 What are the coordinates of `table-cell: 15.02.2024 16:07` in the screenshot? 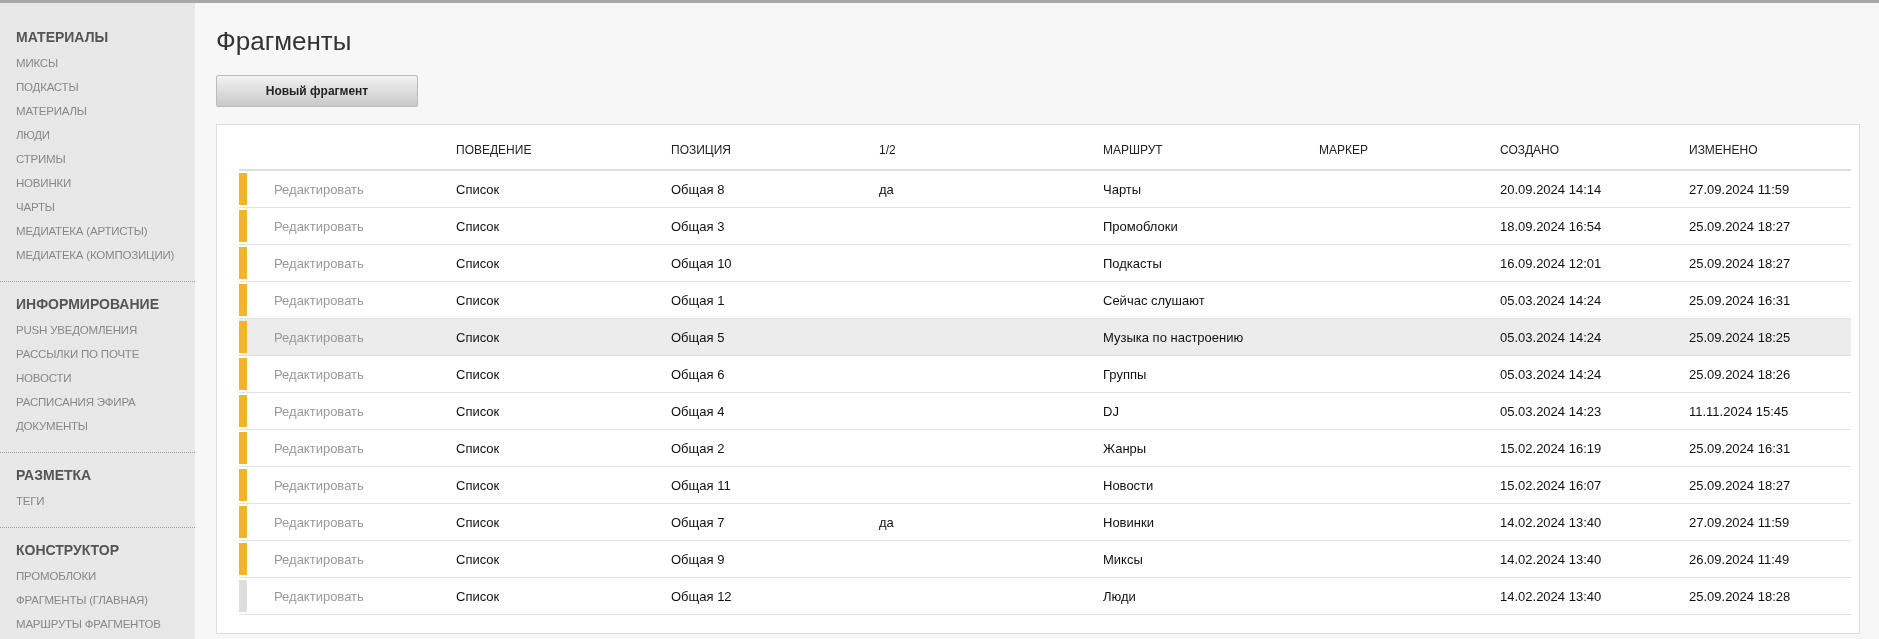 It's located at (1551, 485).